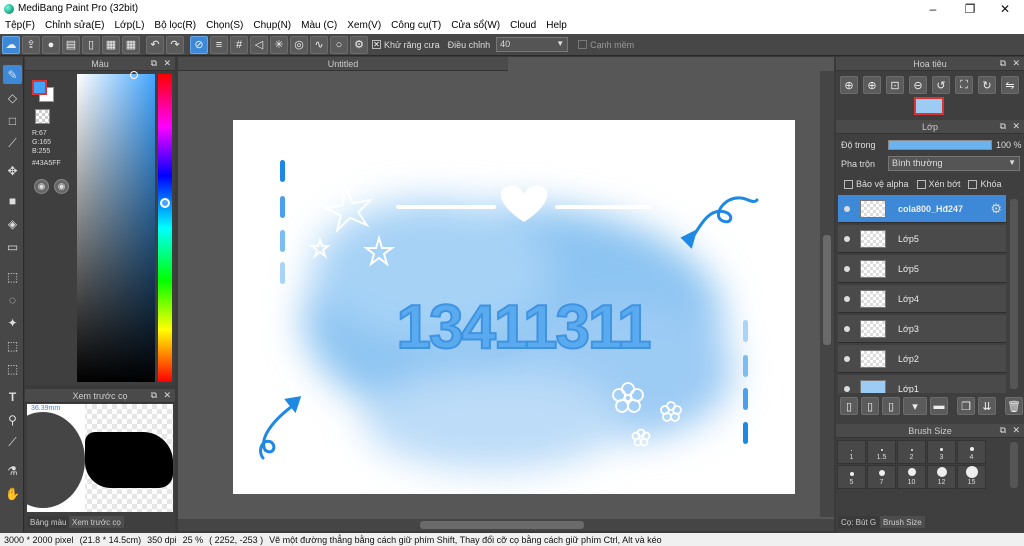  What do you see at coordinates (918, 85) in the screenshot?
I see `zoom-out-icon: ⊖` at bounding box center [918, 85].